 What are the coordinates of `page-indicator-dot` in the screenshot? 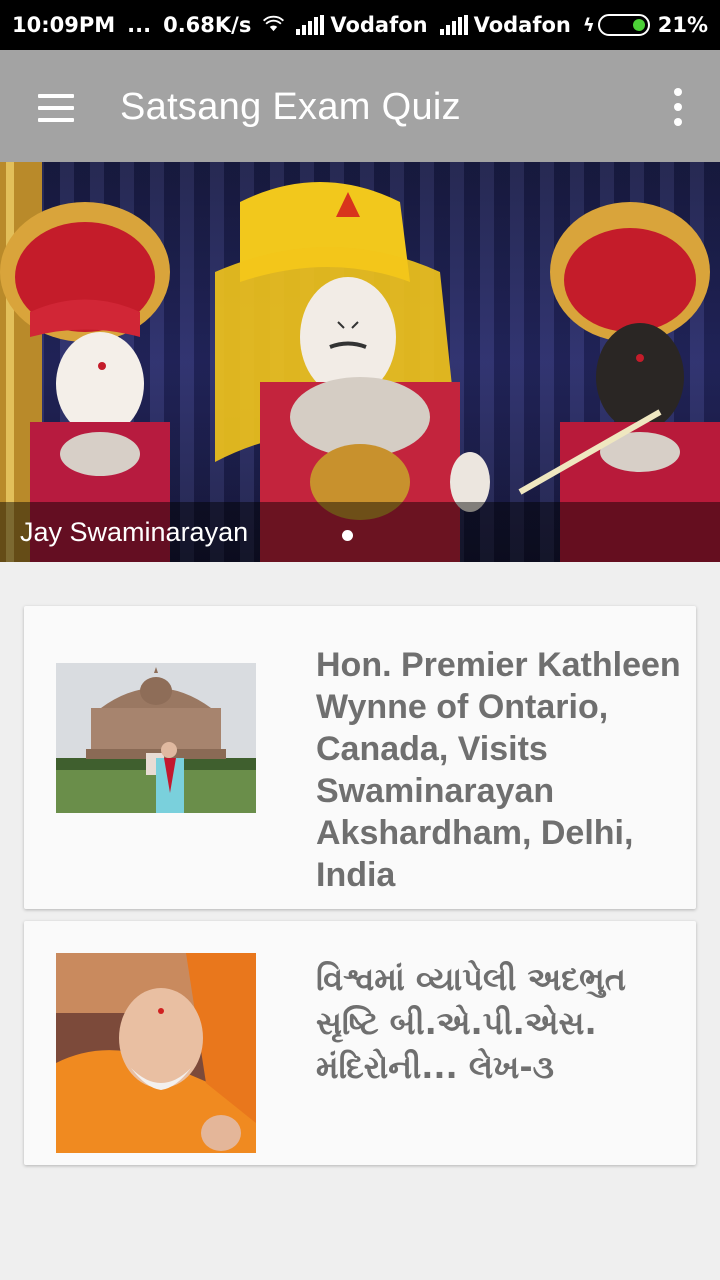 It's located at (347, 535).